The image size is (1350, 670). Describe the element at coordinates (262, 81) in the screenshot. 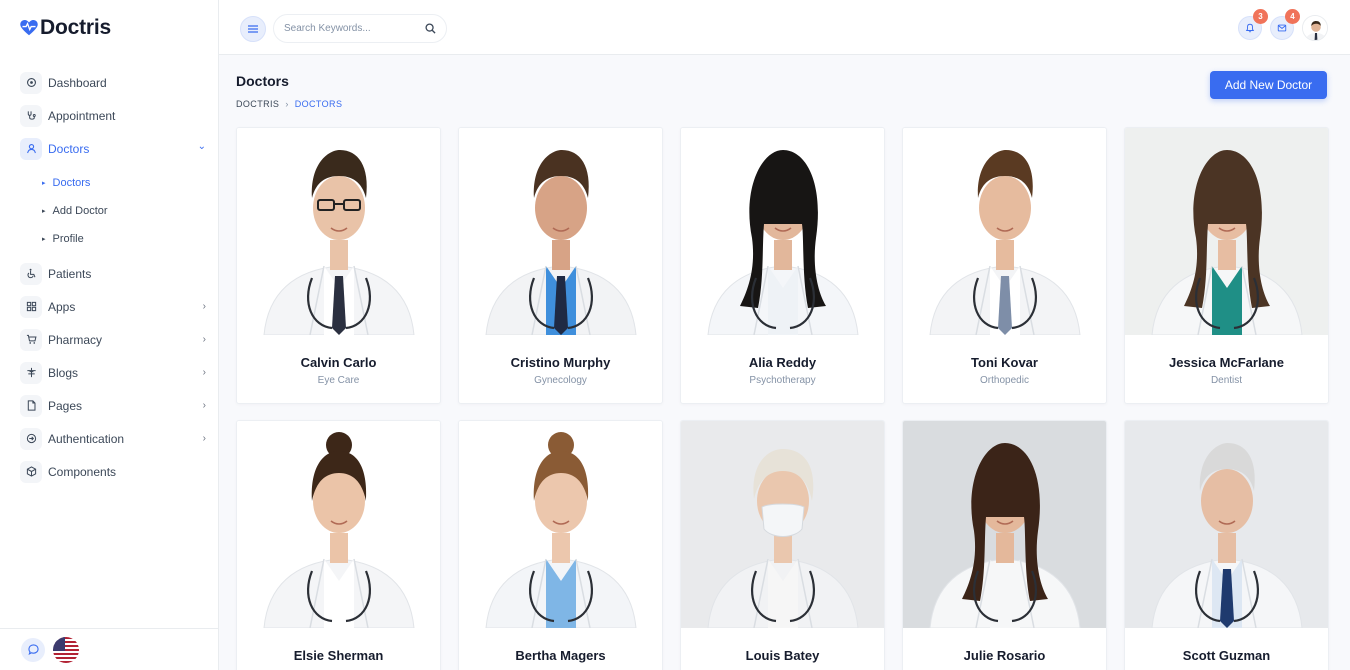

I see `page-title: Doctors` at that location.